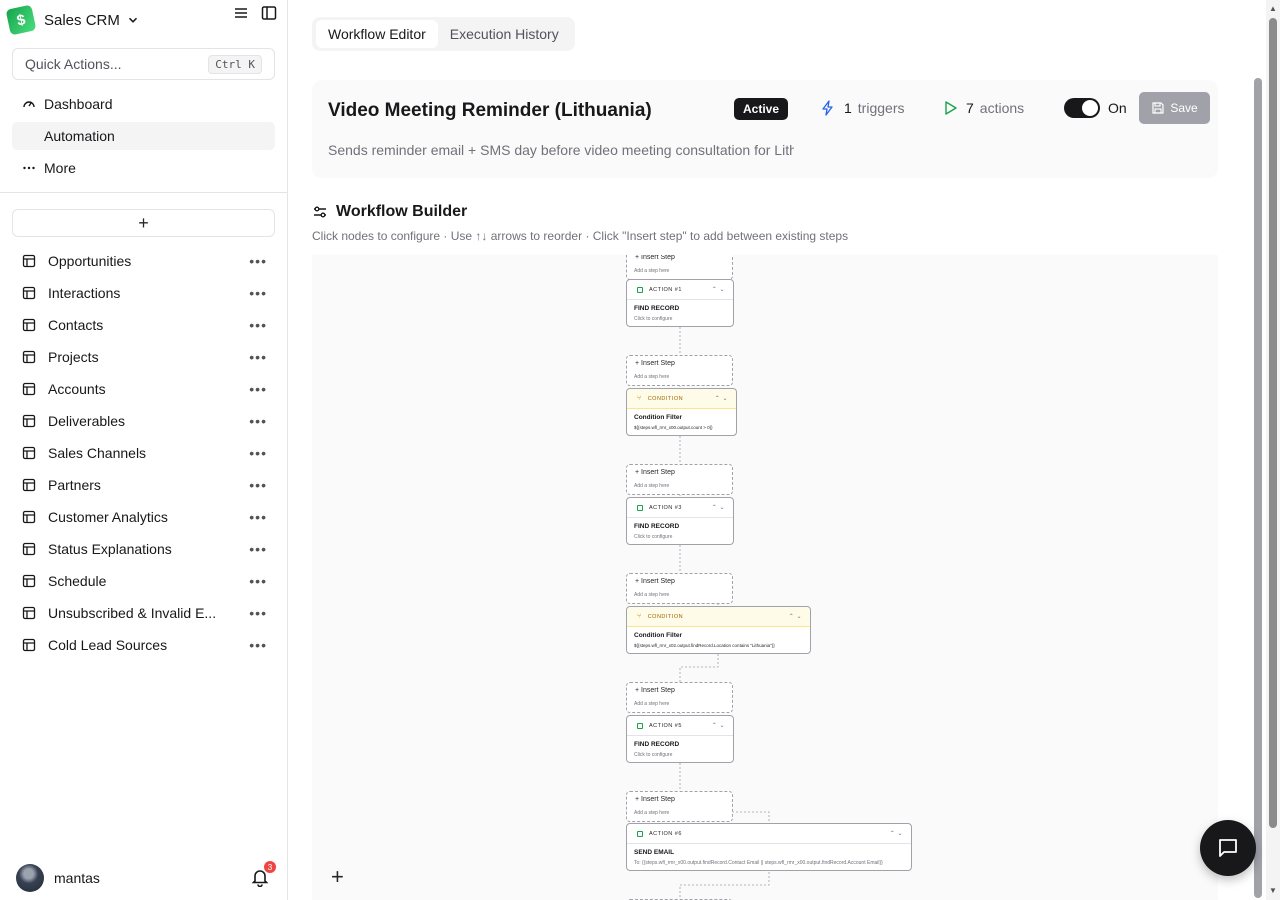 Image resolution: width=1280 pixels, height=900 pixels. What do you see at coordinates (29, 168) in the screenshot?
I see `ellipsis-icon` at bounding box center [29, 168].